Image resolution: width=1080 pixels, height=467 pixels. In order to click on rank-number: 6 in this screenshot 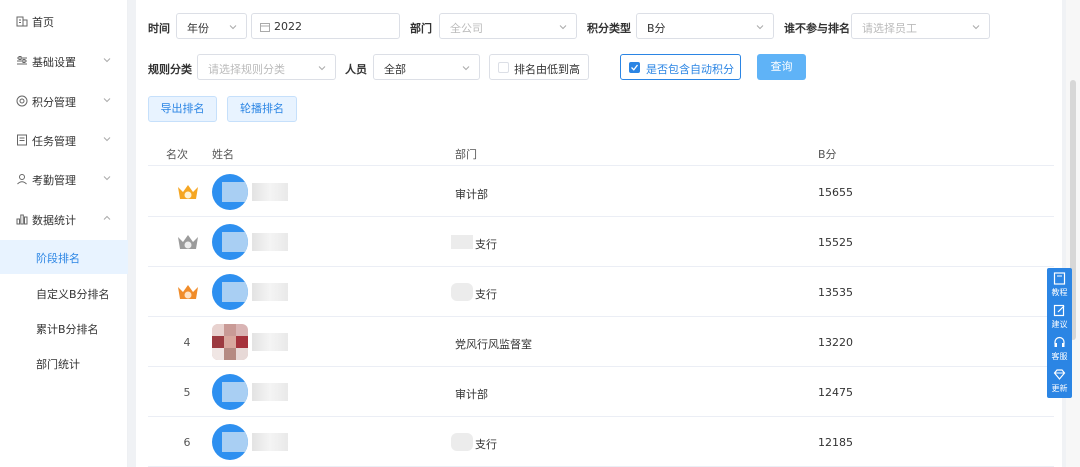, I will do `click(187, 442)`.